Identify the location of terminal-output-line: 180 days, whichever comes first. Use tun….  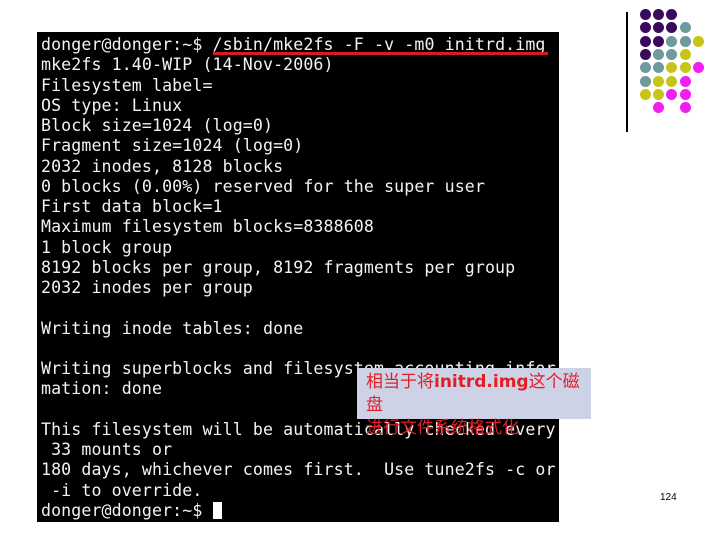
(298, 470).